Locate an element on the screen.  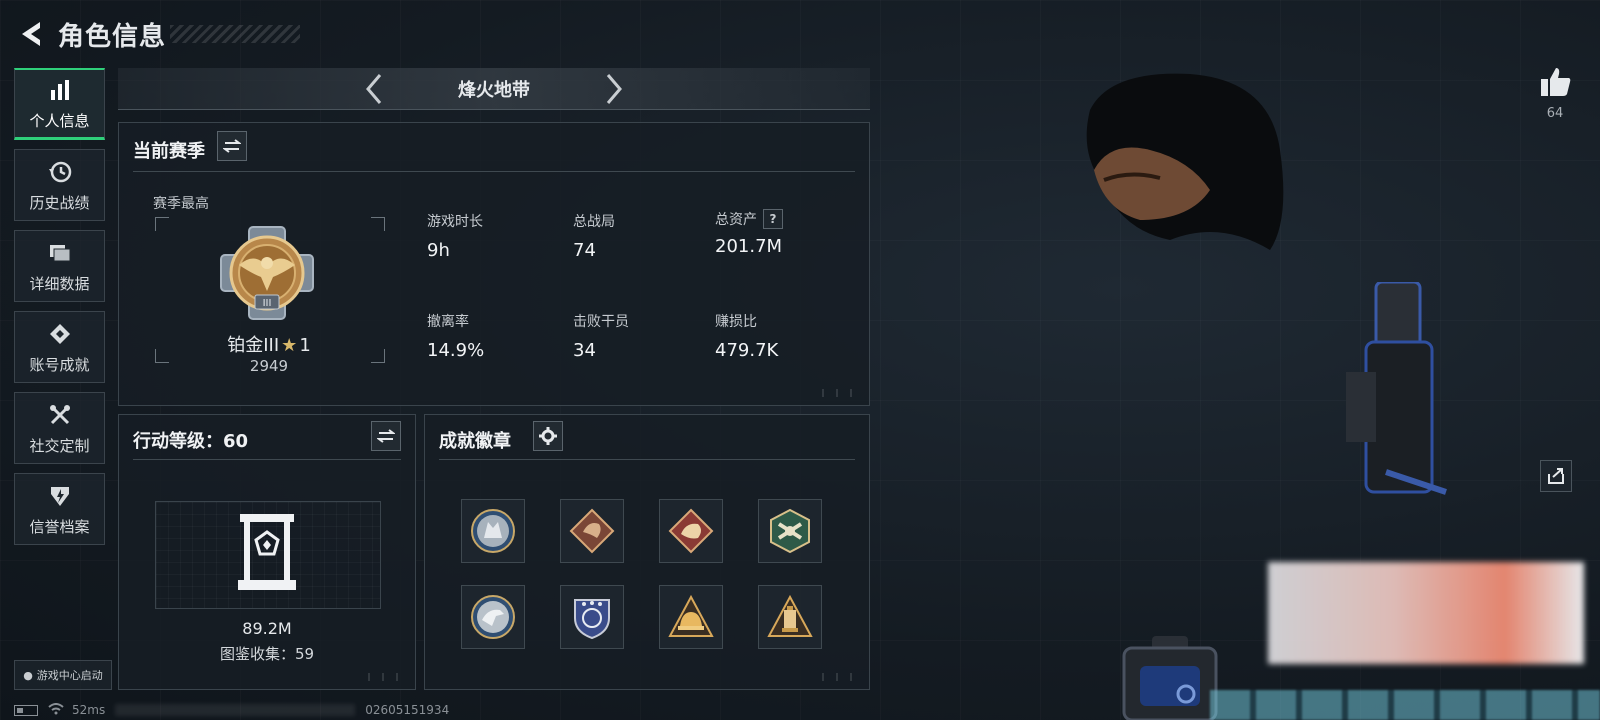
season-switch-button is located at coordinates (232, 146).